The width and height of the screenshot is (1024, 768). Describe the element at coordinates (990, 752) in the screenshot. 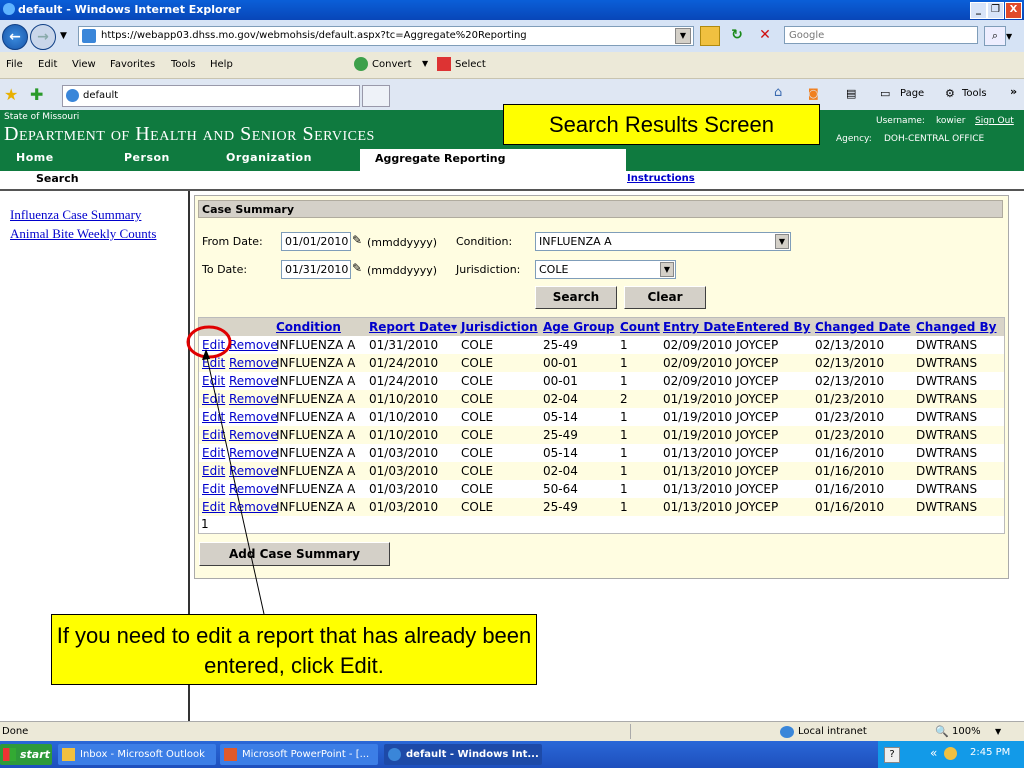

I see `clock: 2:45 PM` at that location.